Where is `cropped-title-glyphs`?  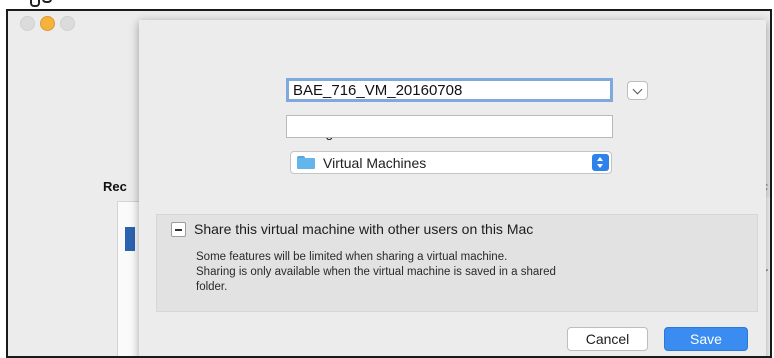
cropped-title-glyphs is located at coordinates (41, 3).